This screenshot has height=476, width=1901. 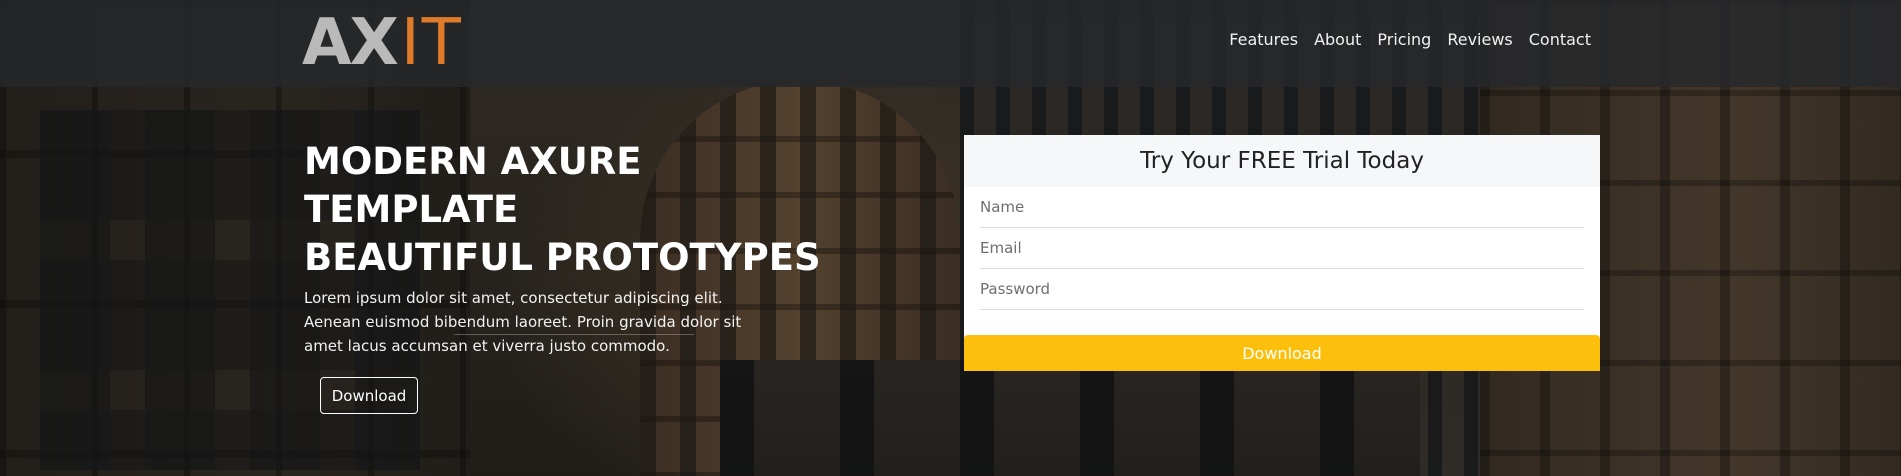 What do you see at coordinates (1560, 39) in the screenshot?
I see `nav-link-contact: Contact` at bounding box center [1560, 39].